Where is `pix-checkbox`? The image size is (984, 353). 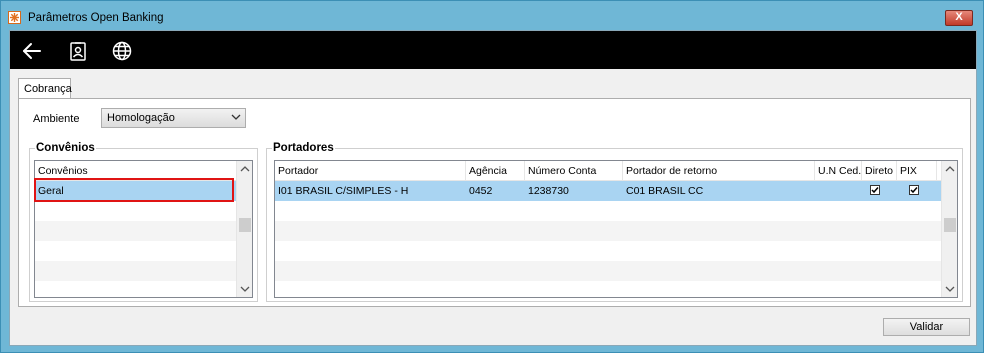
pix-checkbox is located at coordinates (914, 190).